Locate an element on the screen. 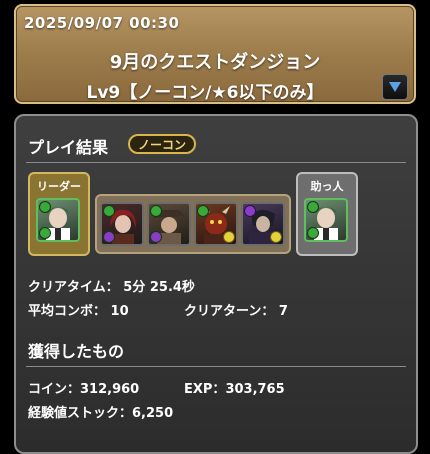 This screenshot has width=430, height=454. dungeon-floor-subtitle: Lv9【ノーコン/★6以下のみ】 is located at coordinates (205, 93).